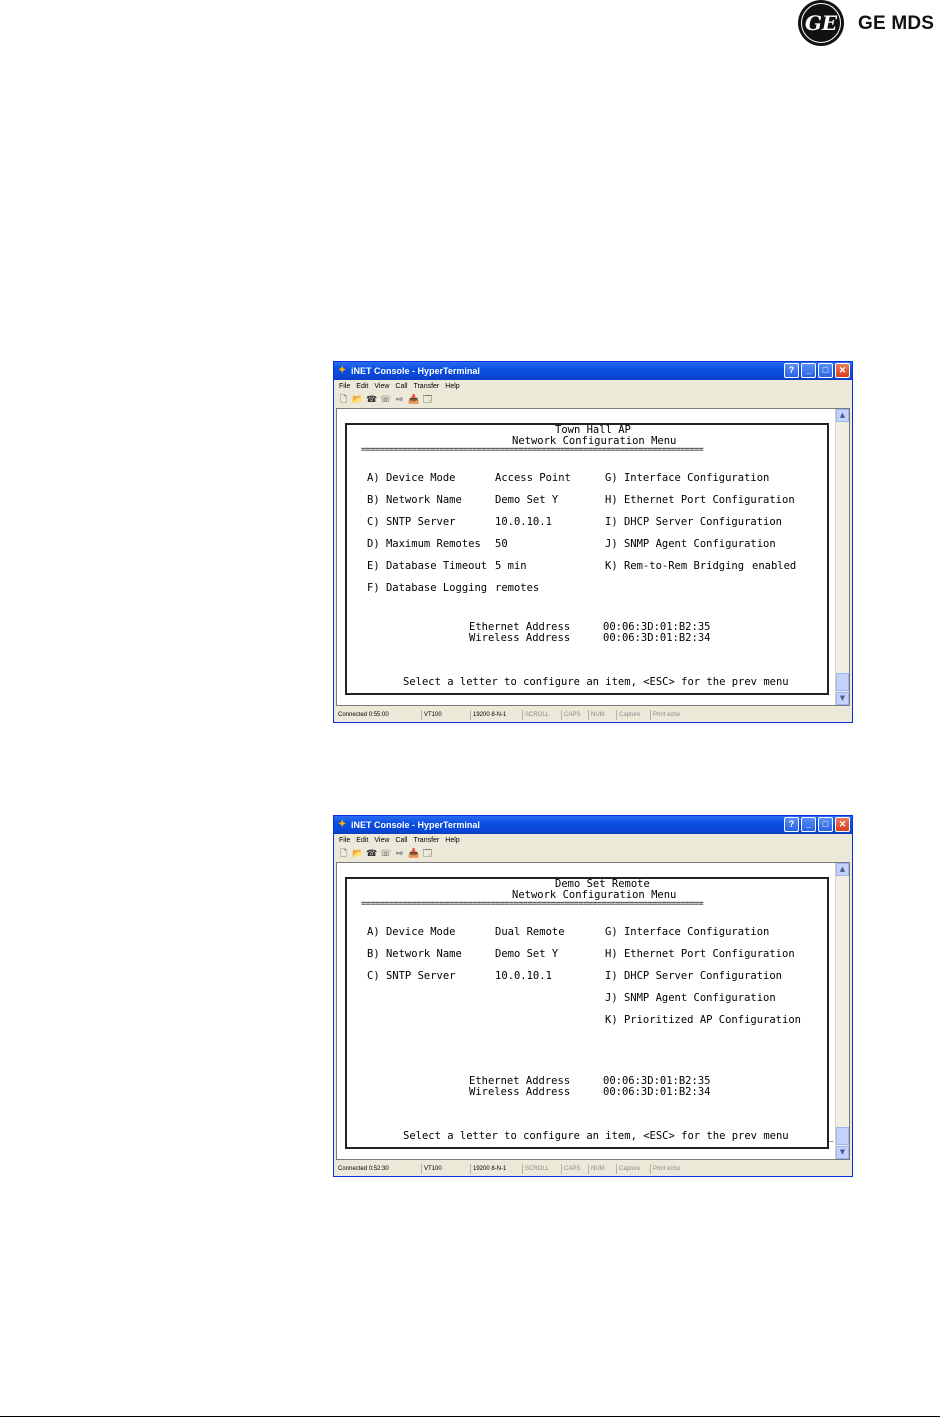 This screenshot has height=1420, width=940. I want to click on menu-item-value: Dual Remote, so click(530, 932).